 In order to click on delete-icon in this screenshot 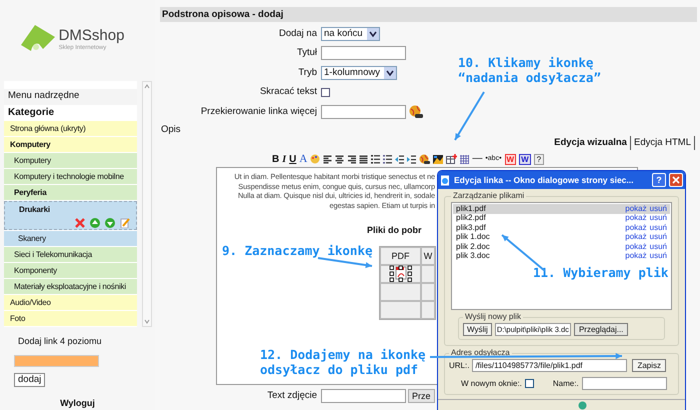, I will do `click(80, 223)`.